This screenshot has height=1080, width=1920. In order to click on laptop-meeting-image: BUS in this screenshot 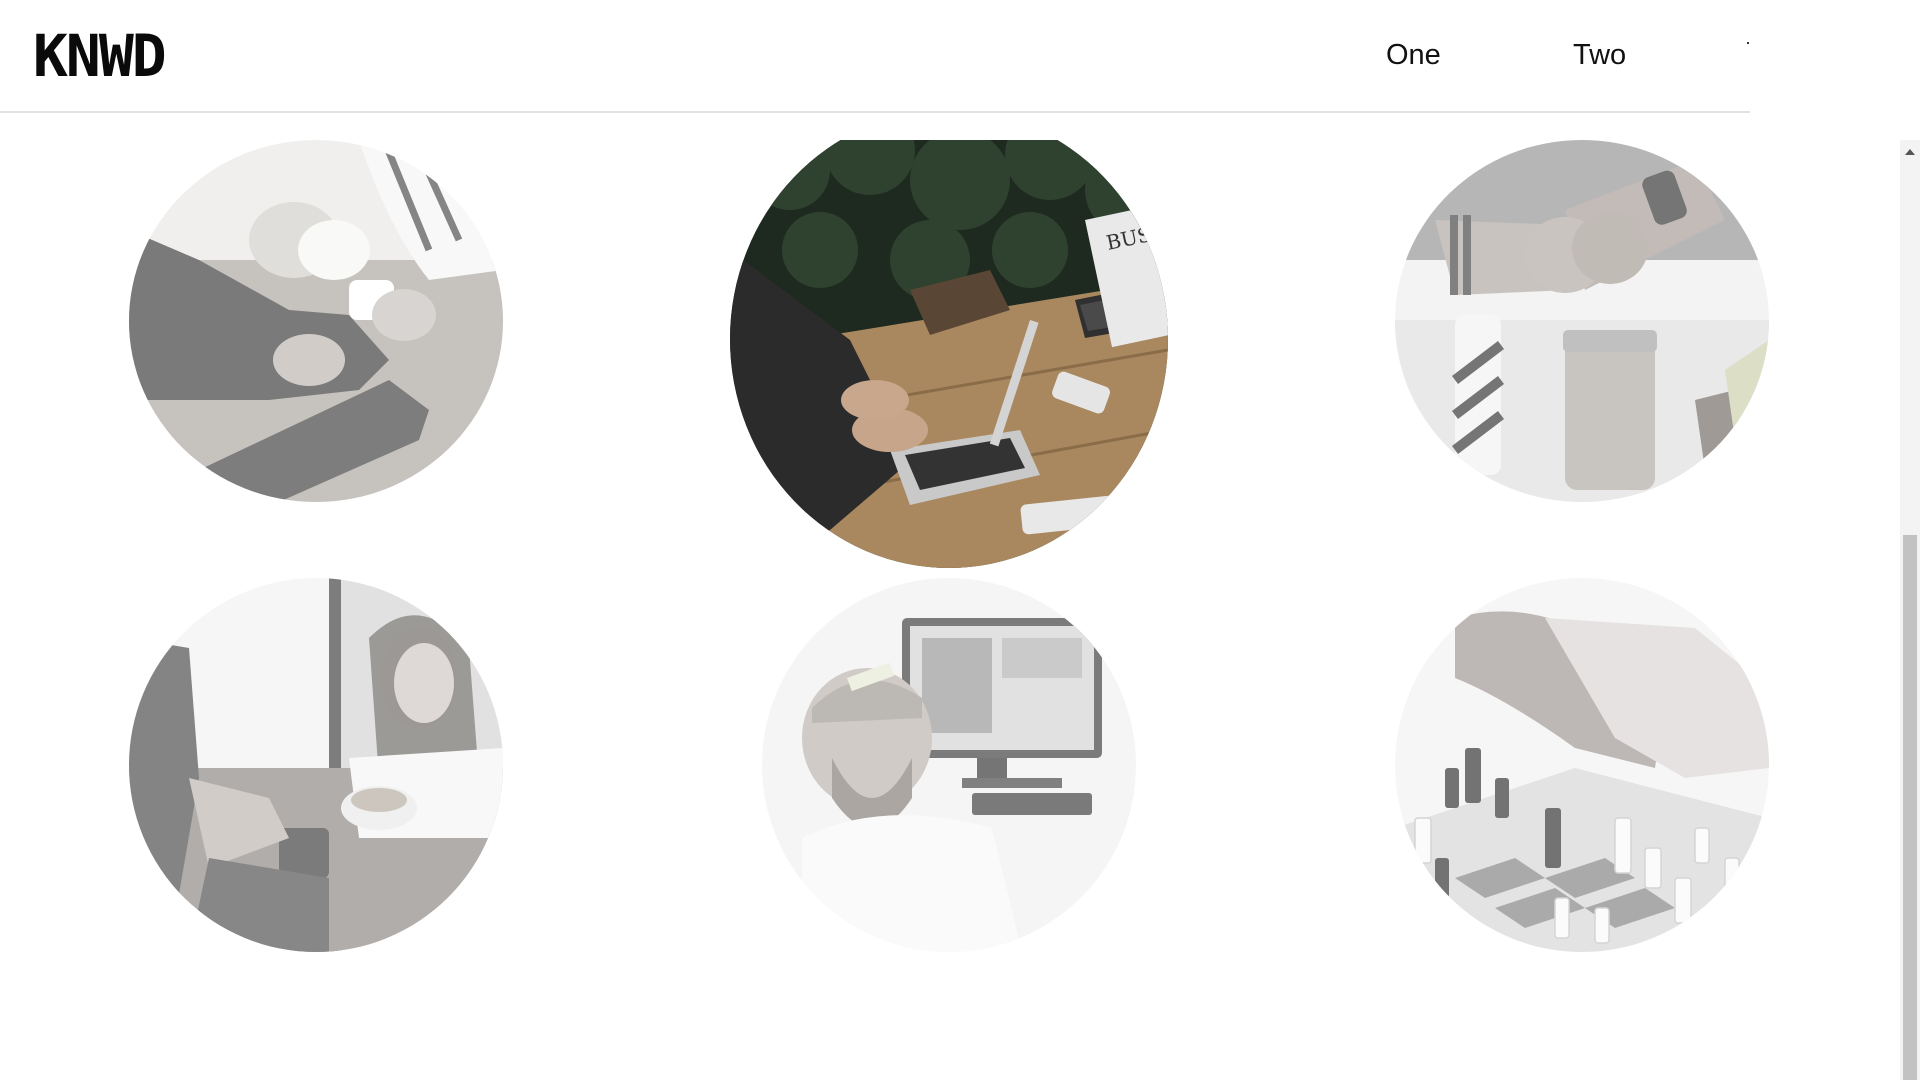, I will do `click(949, 354)`.